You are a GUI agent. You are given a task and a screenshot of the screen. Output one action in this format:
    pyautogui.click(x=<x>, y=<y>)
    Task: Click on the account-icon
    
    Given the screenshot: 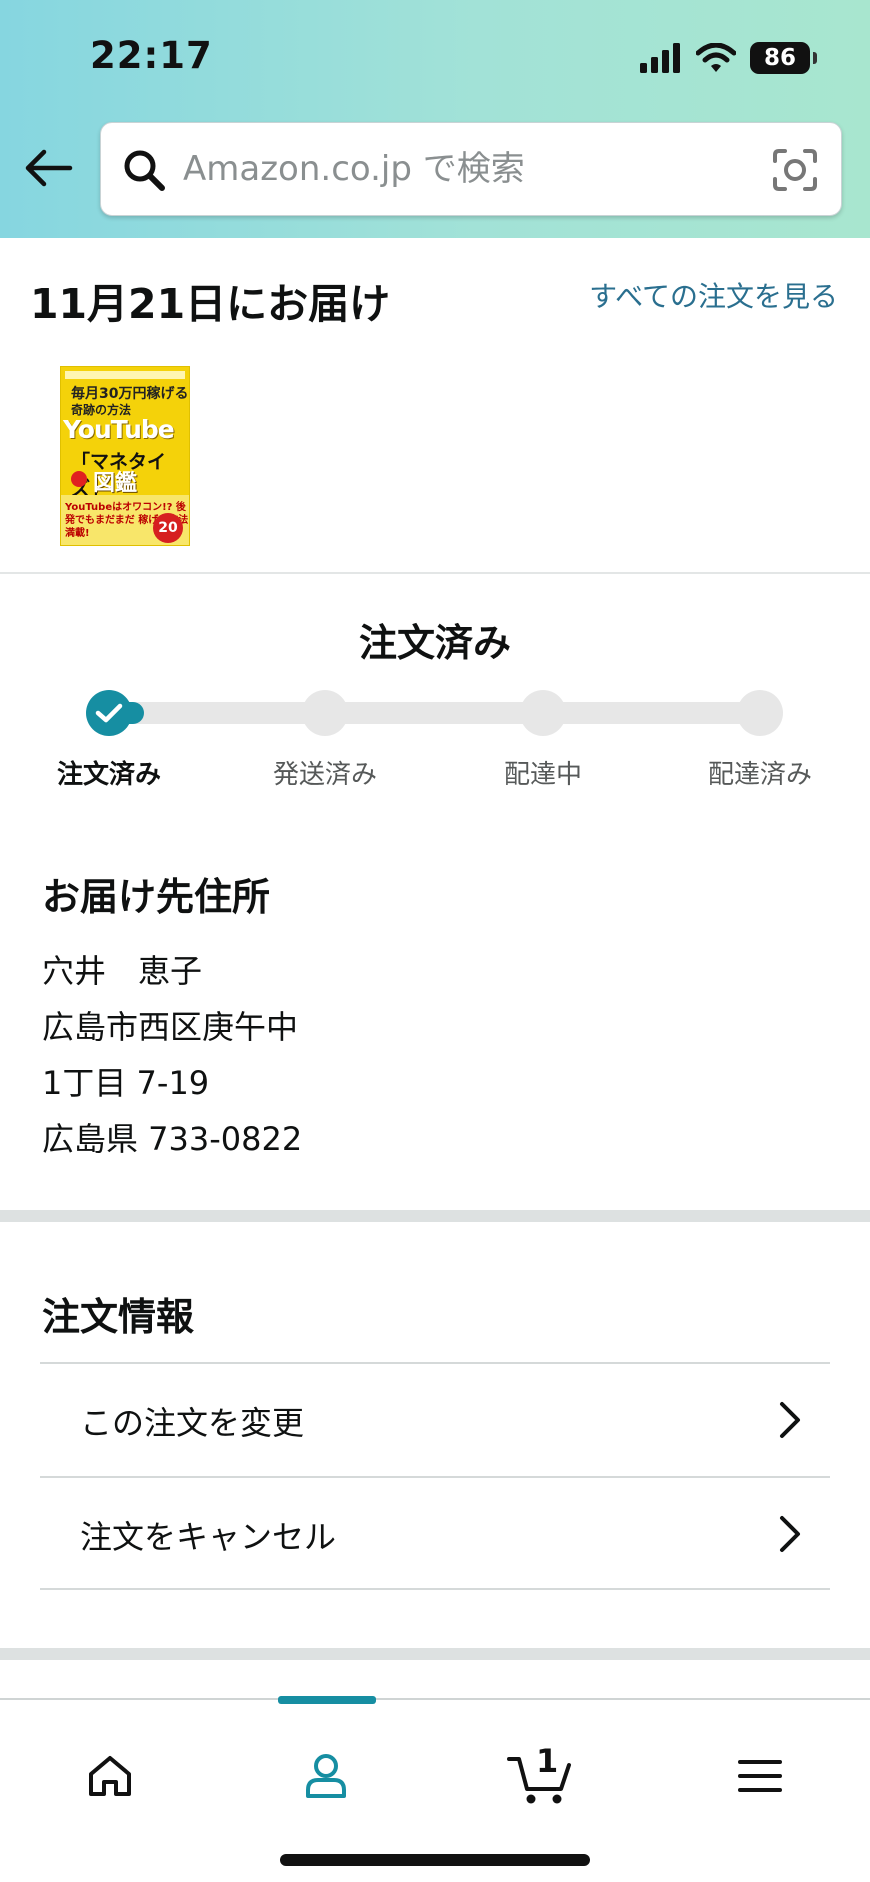 What is the action you would take?
    pyautogui.click(x=326, y=1776)
    